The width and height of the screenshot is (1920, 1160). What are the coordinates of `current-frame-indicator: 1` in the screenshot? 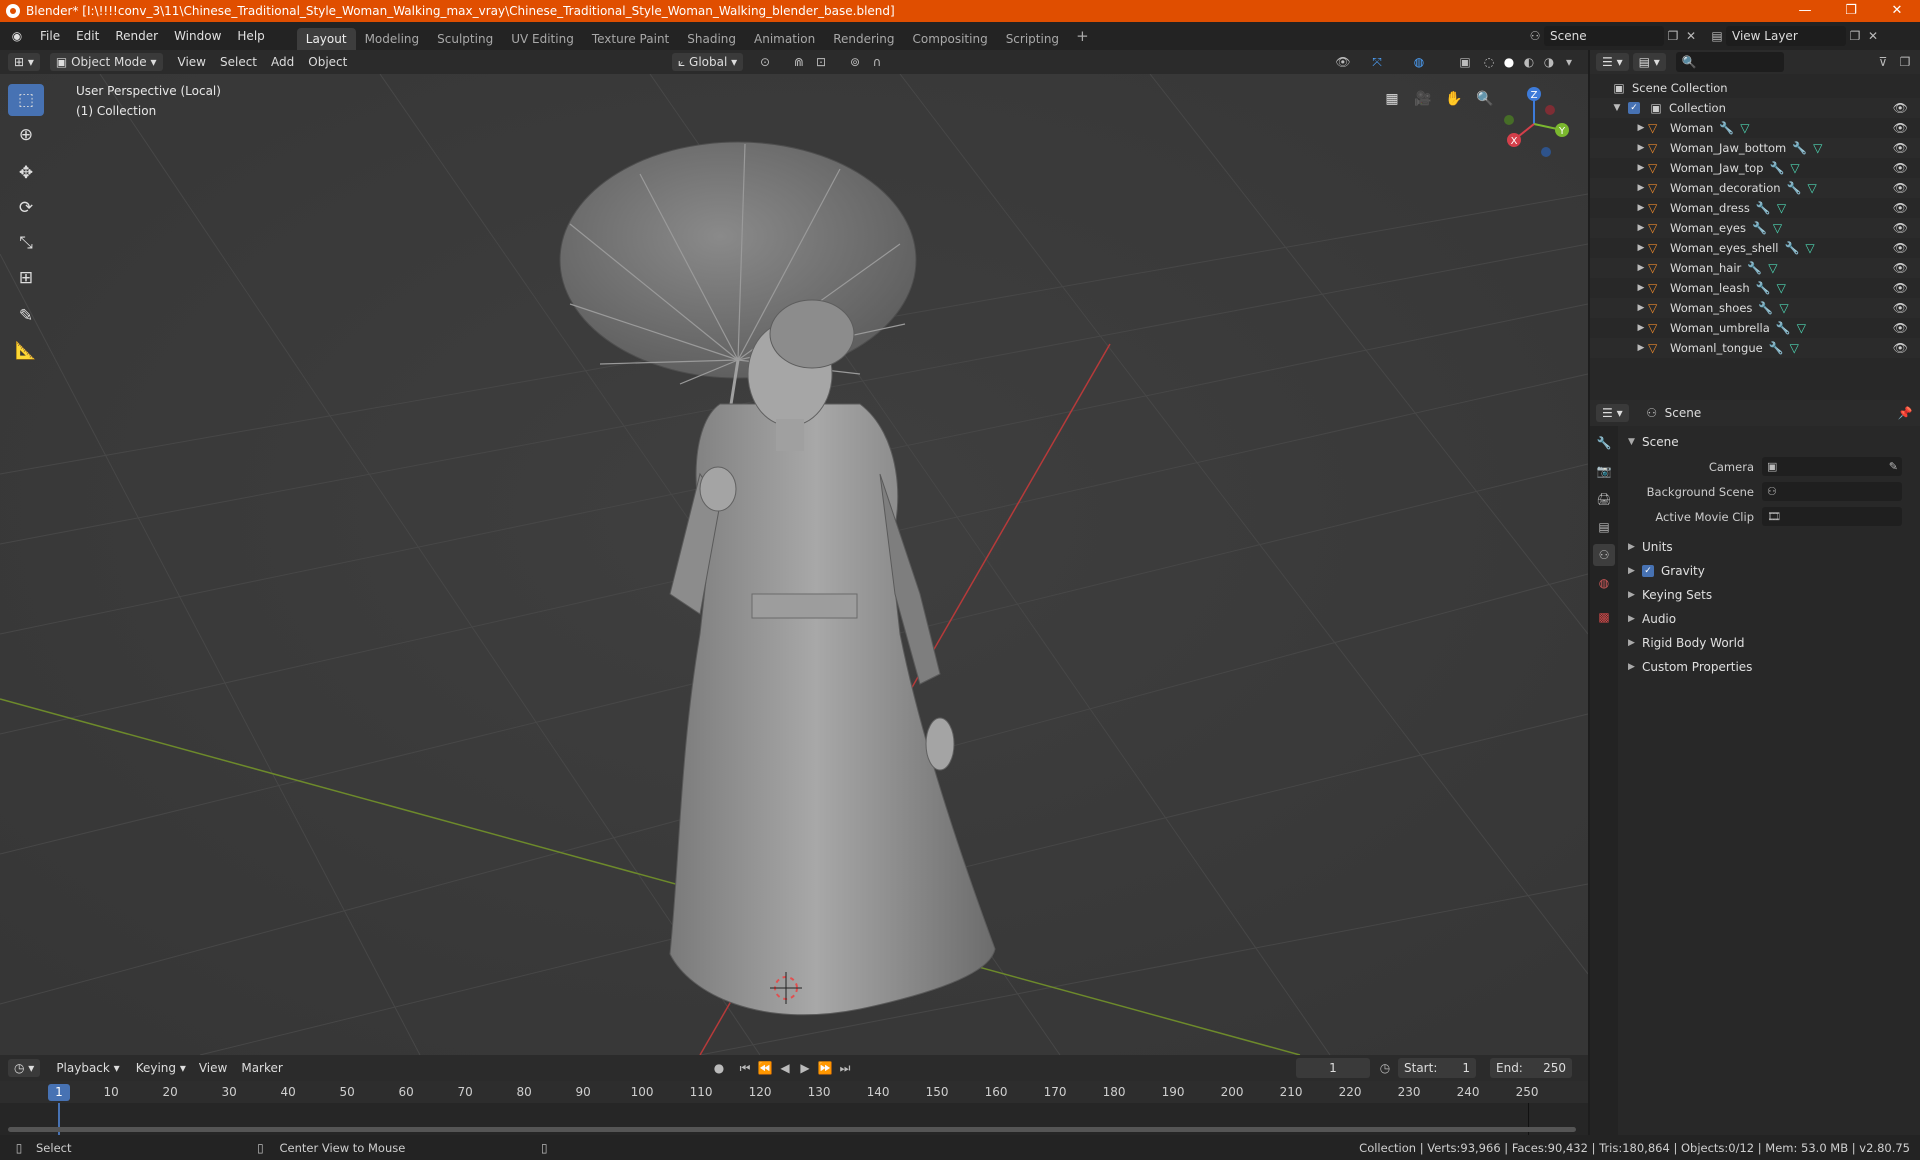 It's located at (59, 1092).